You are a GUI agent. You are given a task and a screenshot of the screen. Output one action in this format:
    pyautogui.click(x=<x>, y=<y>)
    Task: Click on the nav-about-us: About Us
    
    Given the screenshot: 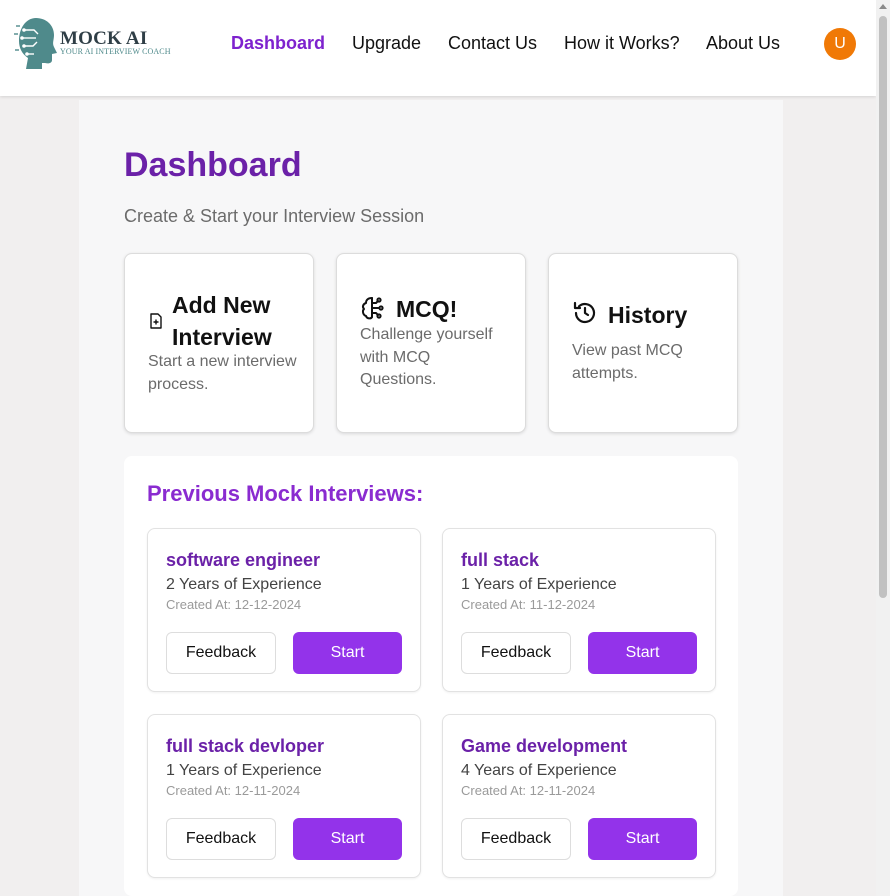 What is the action you would take?
    pyautogui.click(x=743, y=43)
    